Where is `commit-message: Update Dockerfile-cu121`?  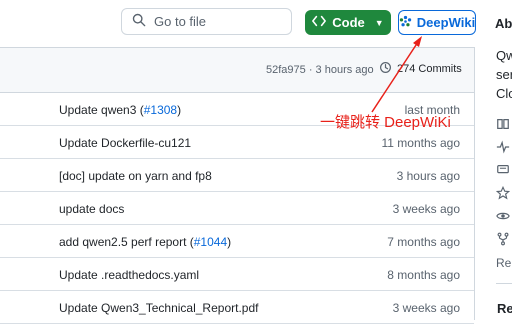 commit-message: Update Dockerfile-cu121 is located at coordinates (125, 143).